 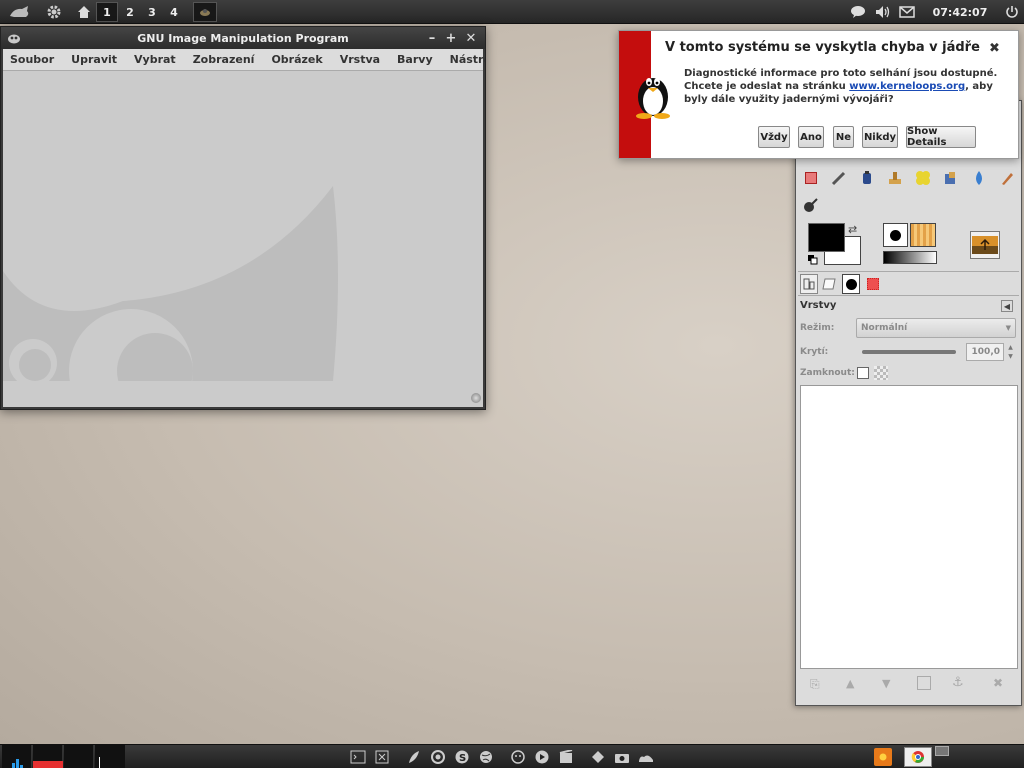 What do you see at coordinates (873, 284) in the screenshot?
I see `undo-tab-icon` at bounding box center [873, 284].